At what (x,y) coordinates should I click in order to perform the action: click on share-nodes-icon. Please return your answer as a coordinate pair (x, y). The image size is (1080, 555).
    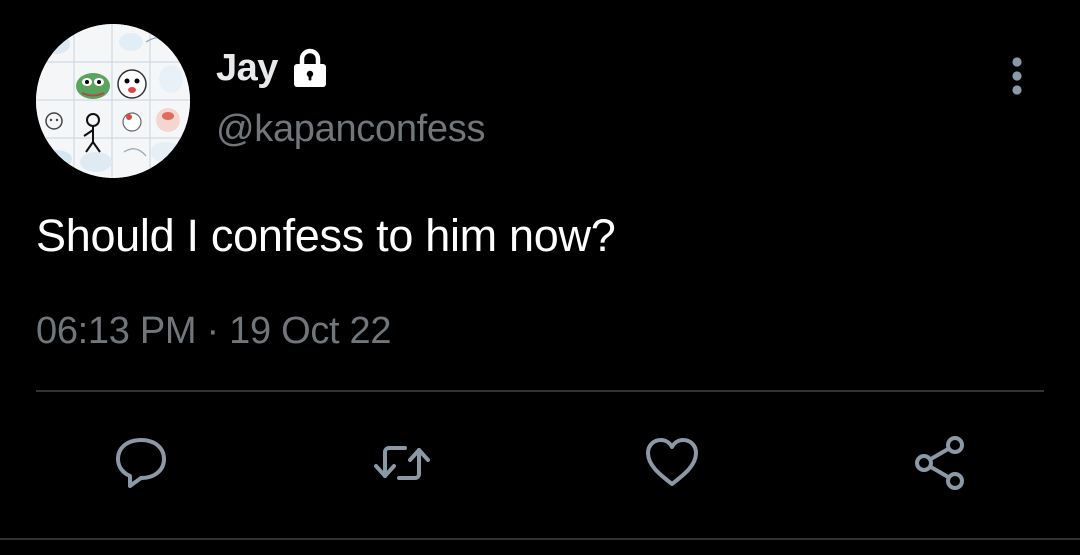
    Looking at the image, I should click on (939, 463).